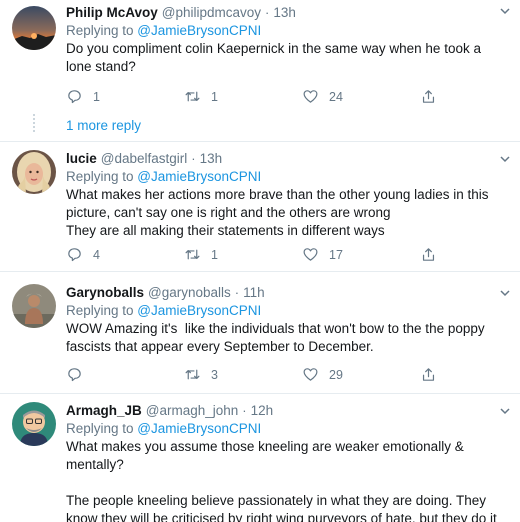  What do you see at coordinates (112, 13) in the screenshot?
I see `display-name: Philip McAvoy` at bounding box center [112, 13].